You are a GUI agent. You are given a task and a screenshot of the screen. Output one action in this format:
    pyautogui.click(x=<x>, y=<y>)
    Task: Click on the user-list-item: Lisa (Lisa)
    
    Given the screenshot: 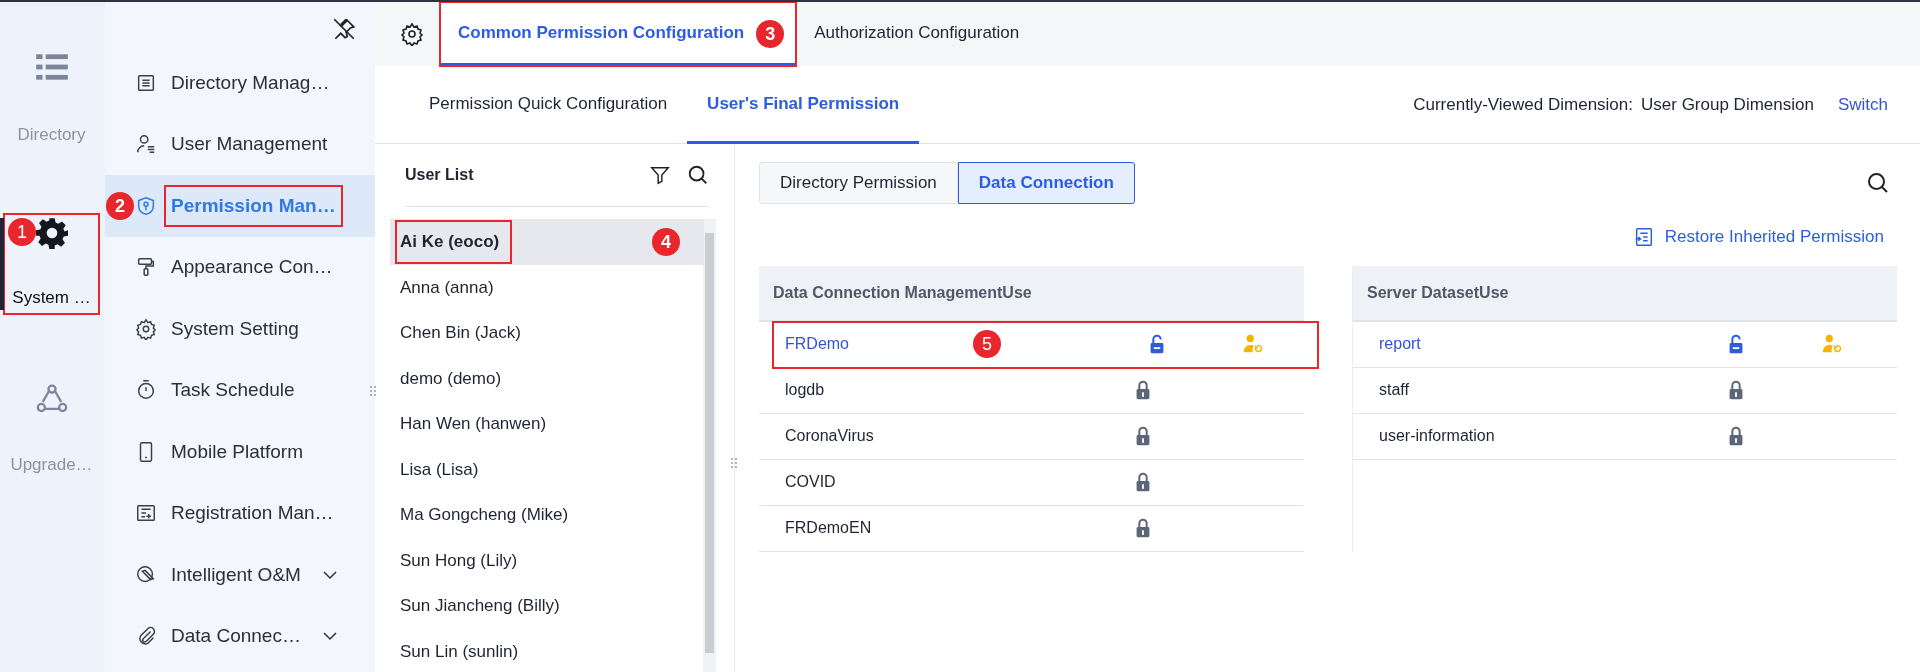 What is the action you would take?
    pyautogui.click(x=547, y=469)
    